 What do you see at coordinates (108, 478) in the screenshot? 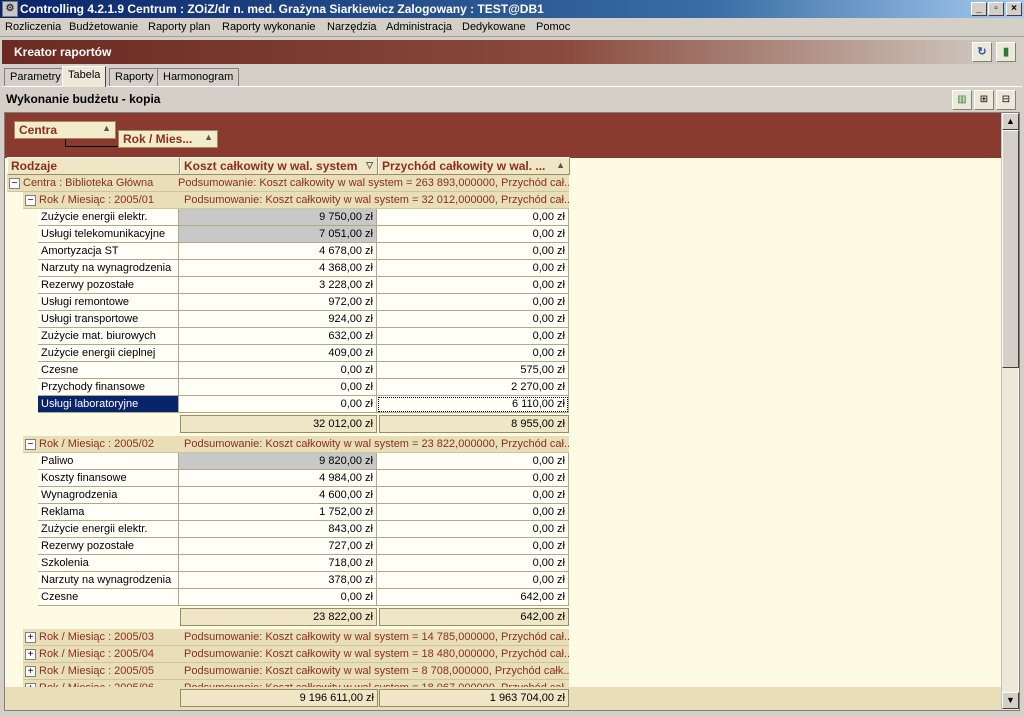
I see `cell-rodzaj: Koszty finansowe` at bounding box center [108, 478].